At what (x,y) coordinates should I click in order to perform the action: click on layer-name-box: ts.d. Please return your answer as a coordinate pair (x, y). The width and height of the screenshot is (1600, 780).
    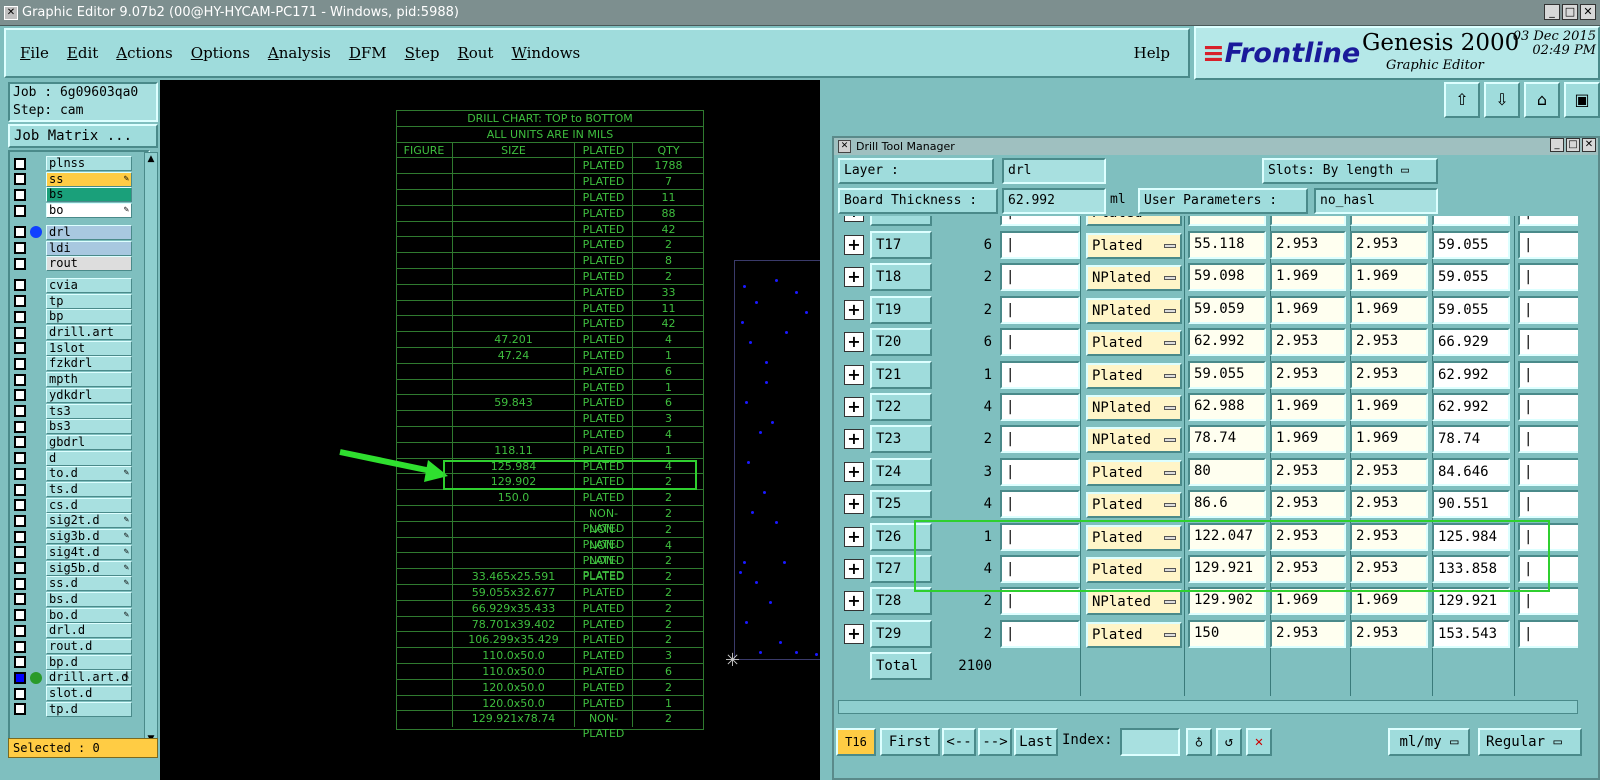
    Looking at the image, I should click on (89, 489).